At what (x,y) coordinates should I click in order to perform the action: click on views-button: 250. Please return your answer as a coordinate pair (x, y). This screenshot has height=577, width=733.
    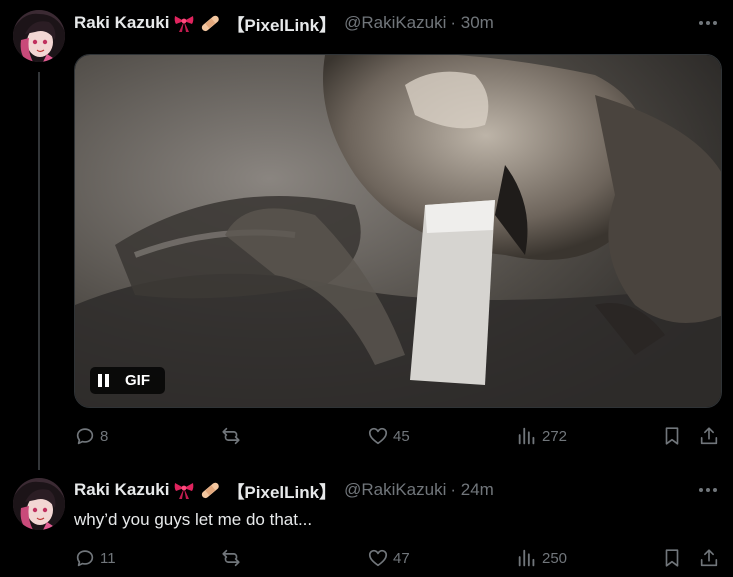
    Looking at the image, I should click on (541, 558).